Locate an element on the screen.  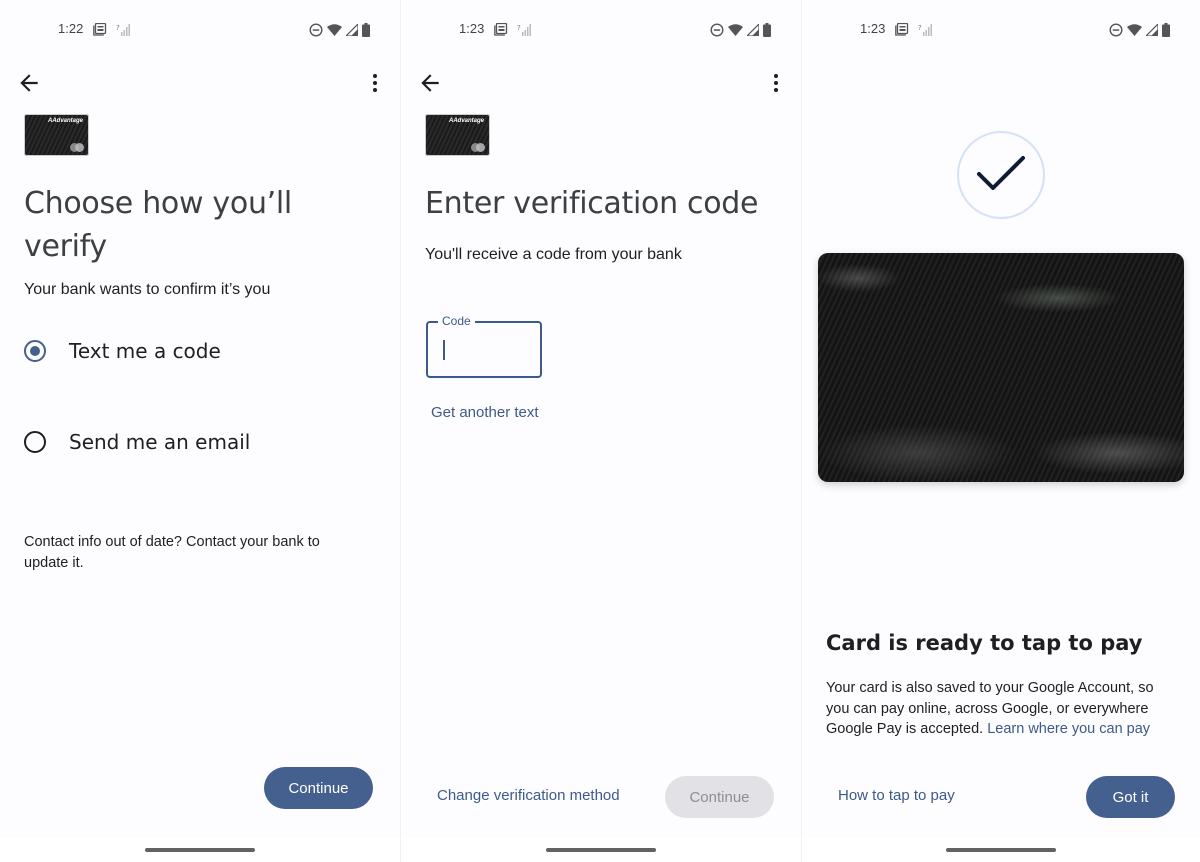
how-to-tap-to-pay-button: How to tap to pay is located at coordinates (896, 795).